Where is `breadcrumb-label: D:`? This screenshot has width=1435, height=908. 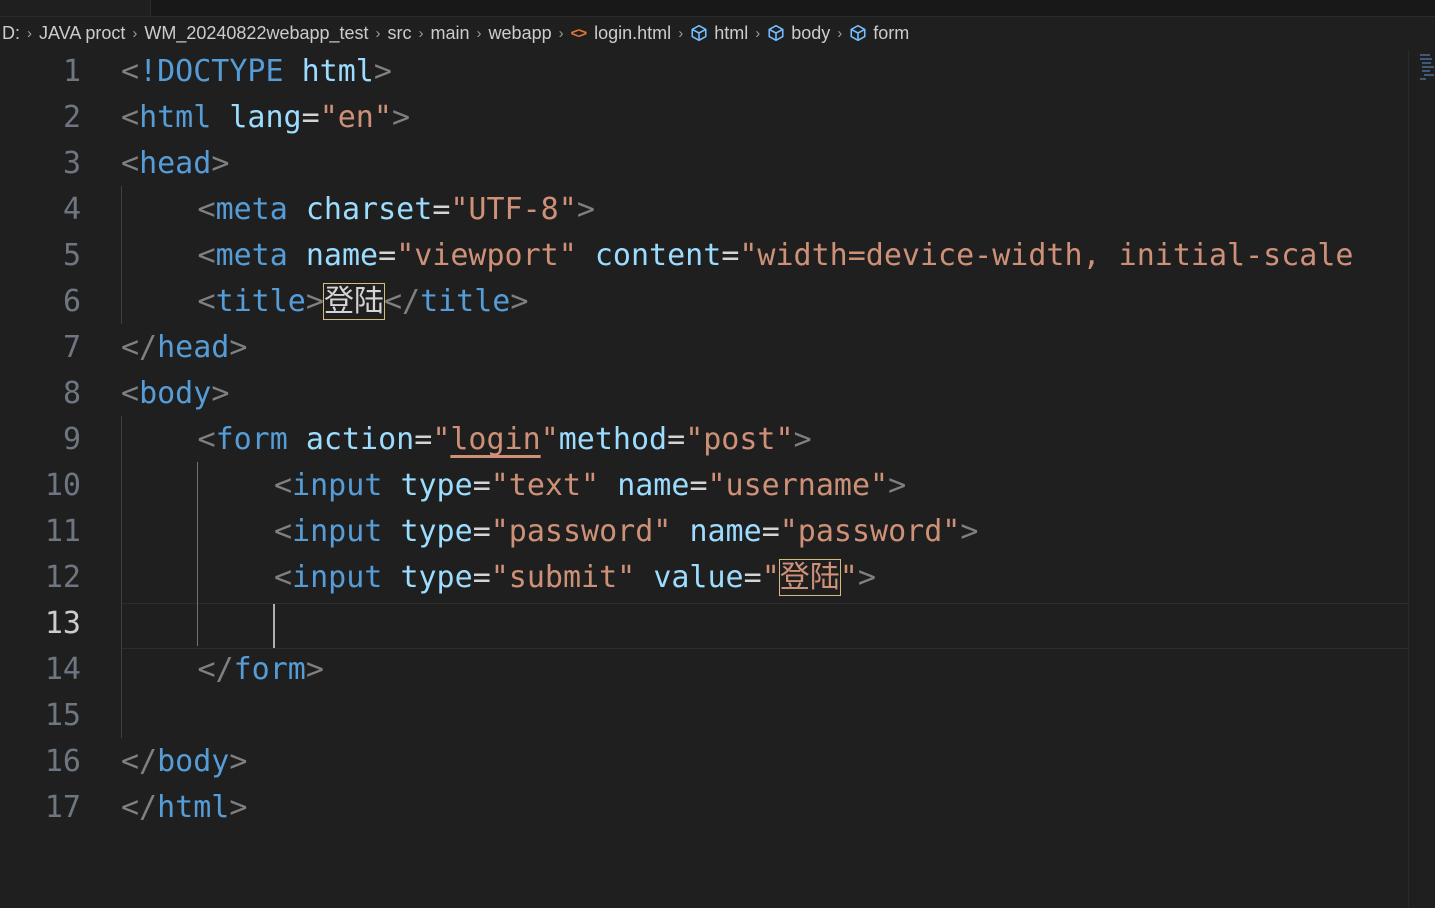
breadcrumb-label: D: is located at coordinates (11, 32).